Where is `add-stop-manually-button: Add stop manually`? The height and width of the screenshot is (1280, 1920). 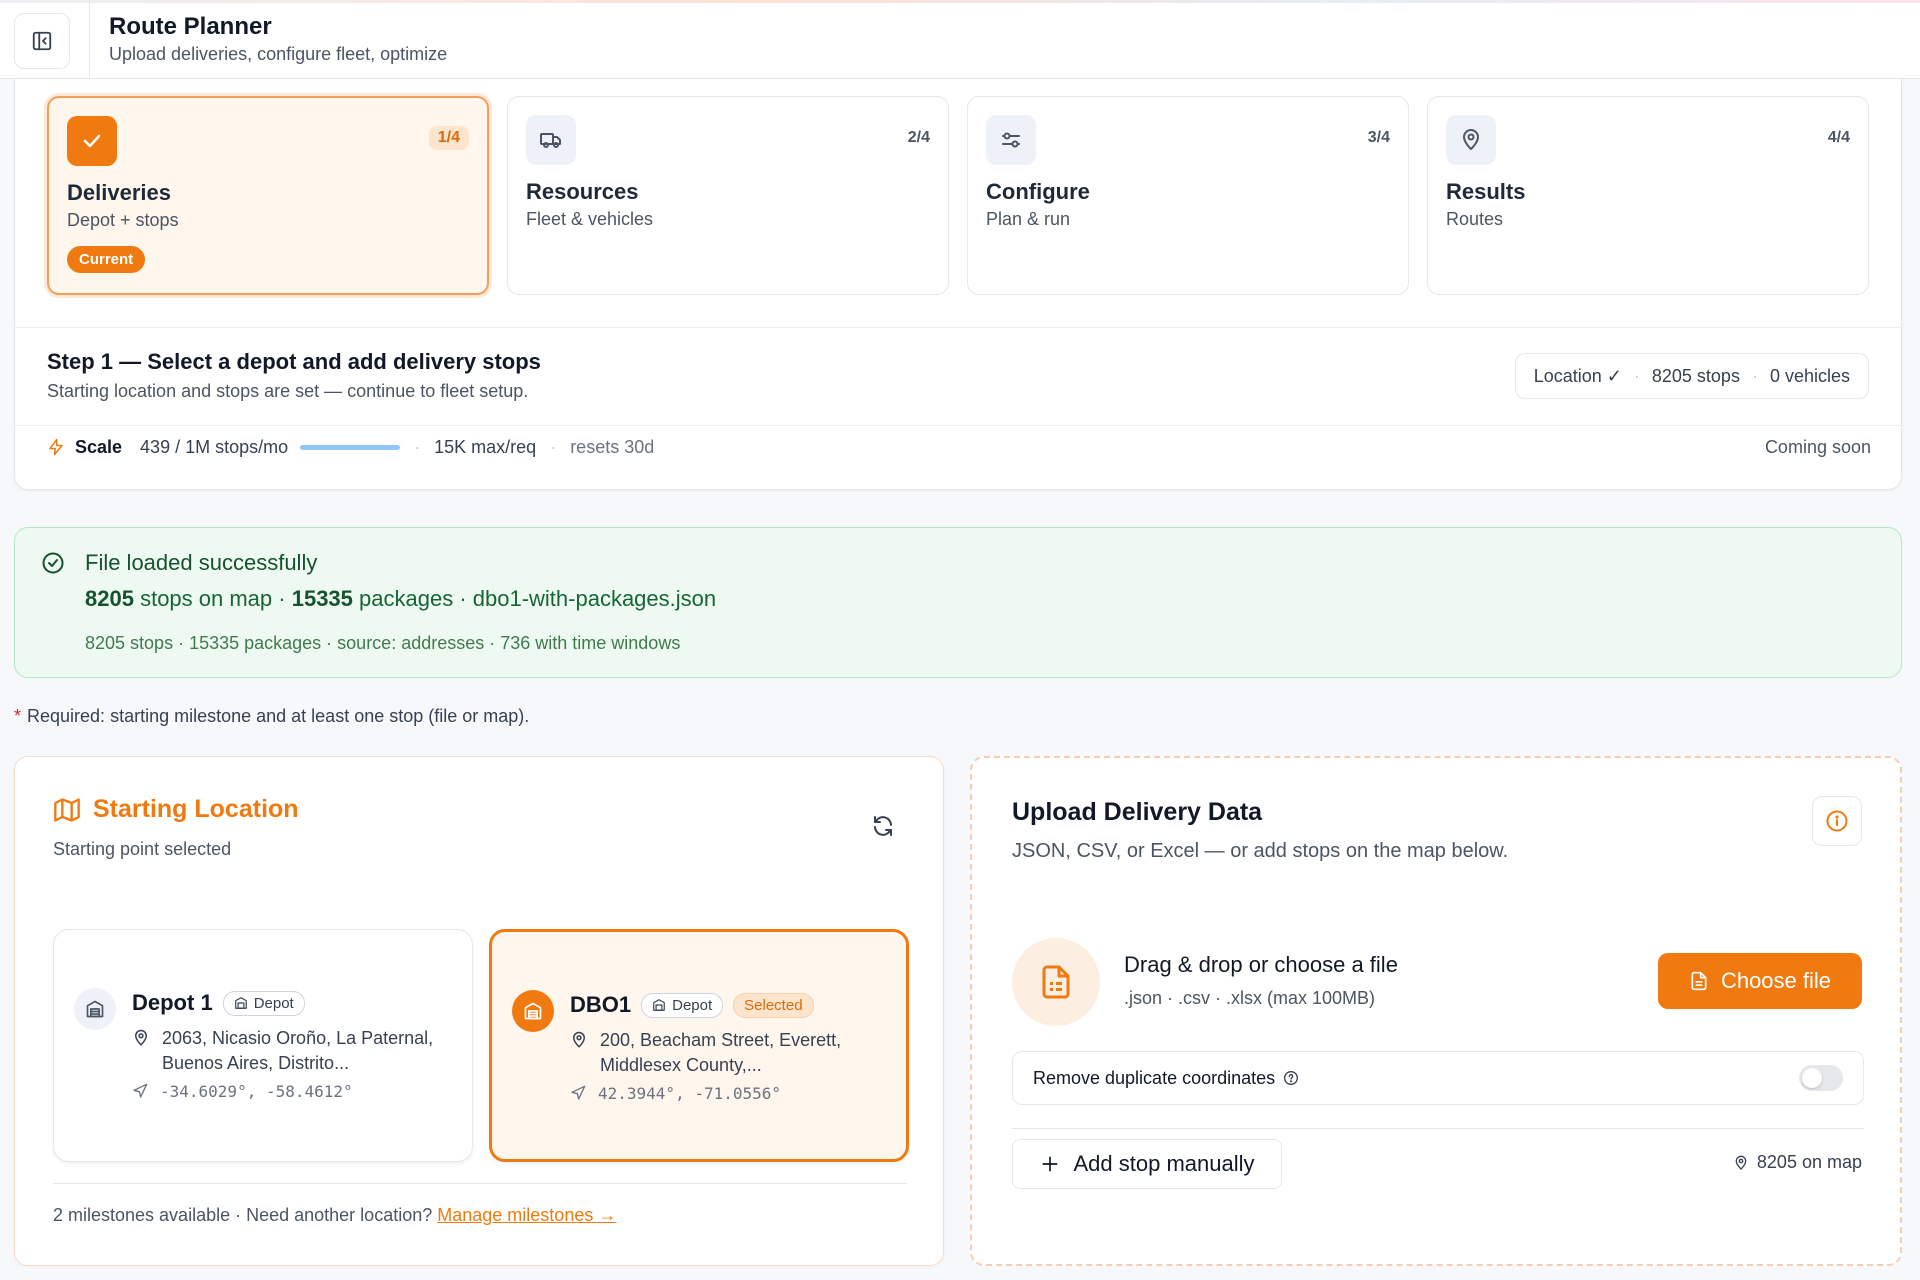 add-stop-manually-button: Add stop manually is located at coordinates (1147, 1164).